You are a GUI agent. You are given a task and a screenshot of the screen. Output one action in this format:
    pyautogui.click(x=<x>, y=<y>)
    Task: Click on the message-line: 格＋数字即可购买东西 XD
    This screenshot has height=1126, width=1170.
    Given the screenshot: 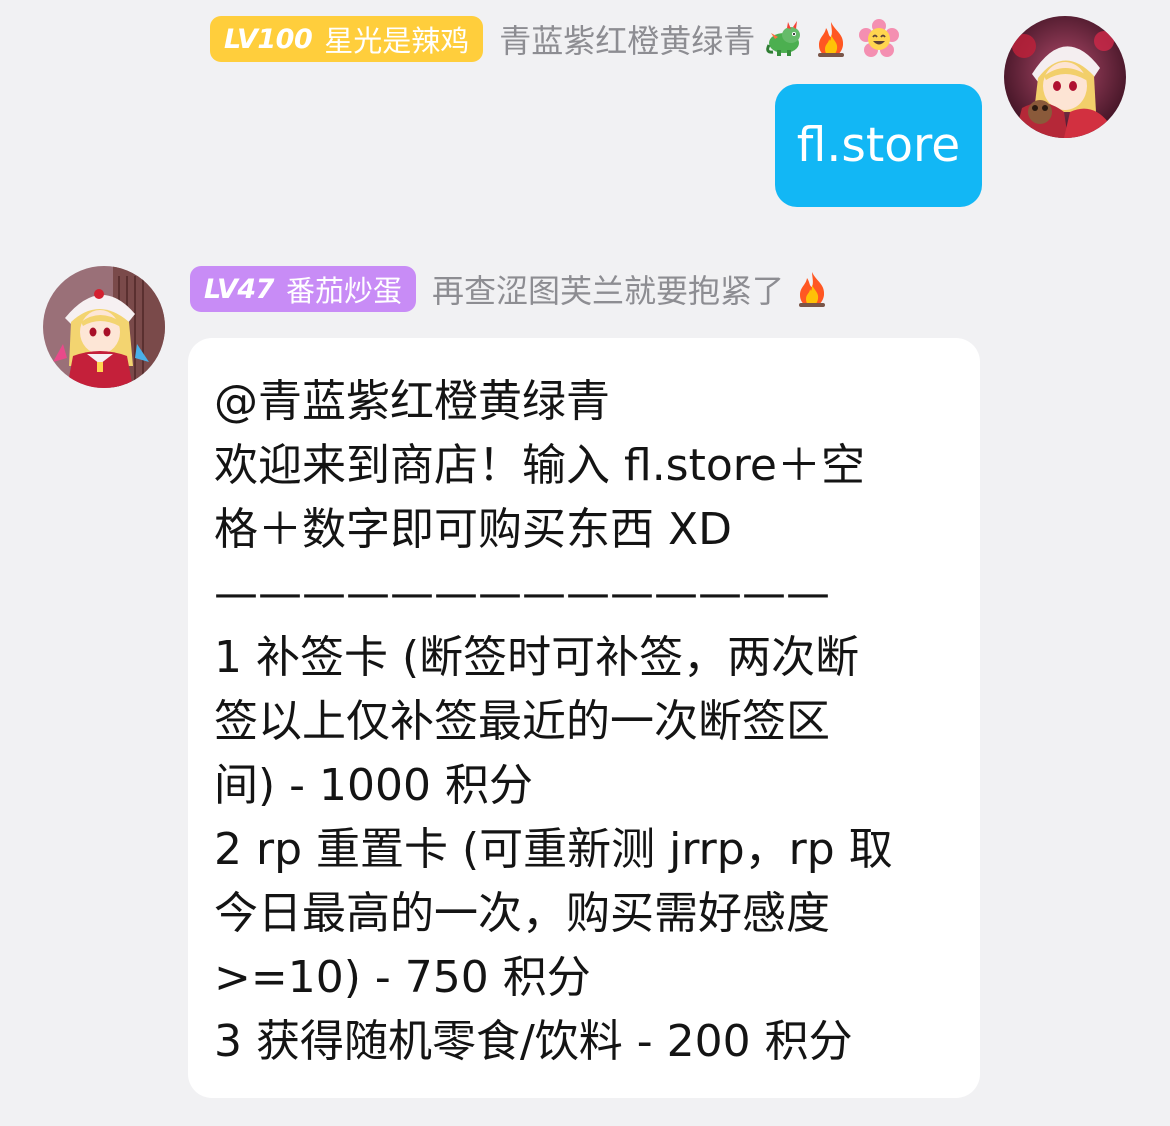 What is the action you would take?
    pyautogui.click(x=473, y=529)
    